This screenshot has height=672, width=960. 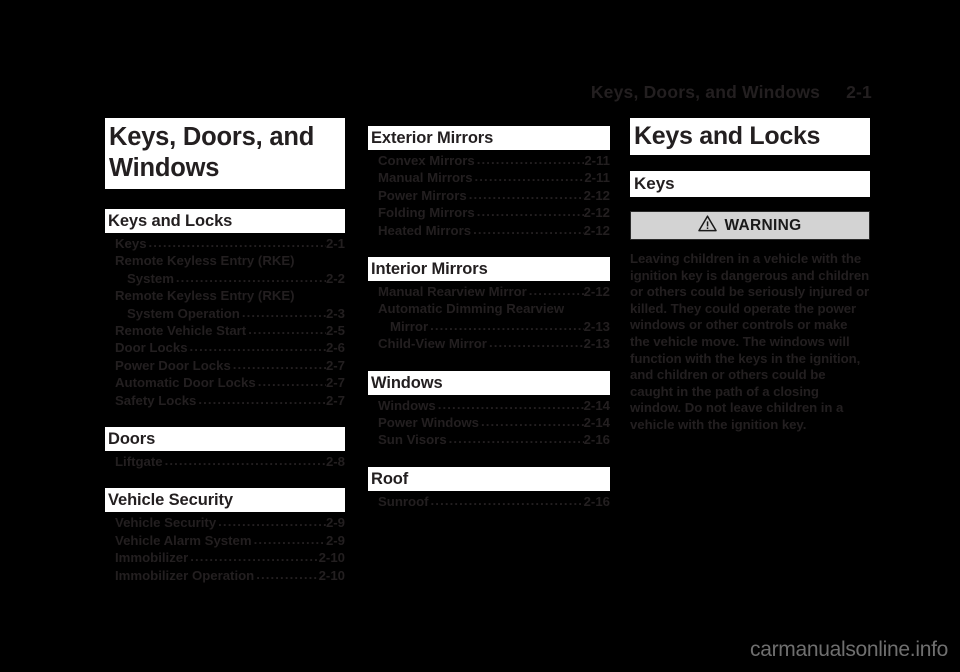 What do you see at coordinates (335, 313) in the screenshot?
I see `toc-entry-page-number: 2-3` at bounding box center [335, 313].